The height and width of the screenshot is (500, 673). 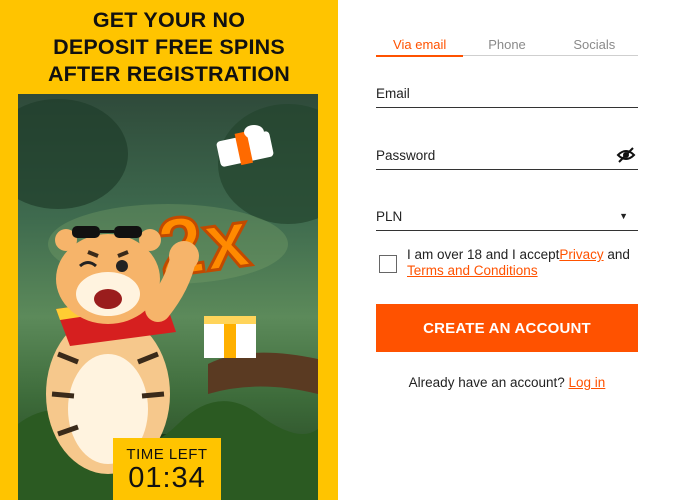 What do you see at coordinates (169, 20) in the screenshot?
I see `promo-title-line-1: GET YOUR NO` at bounding box center [169, 20].